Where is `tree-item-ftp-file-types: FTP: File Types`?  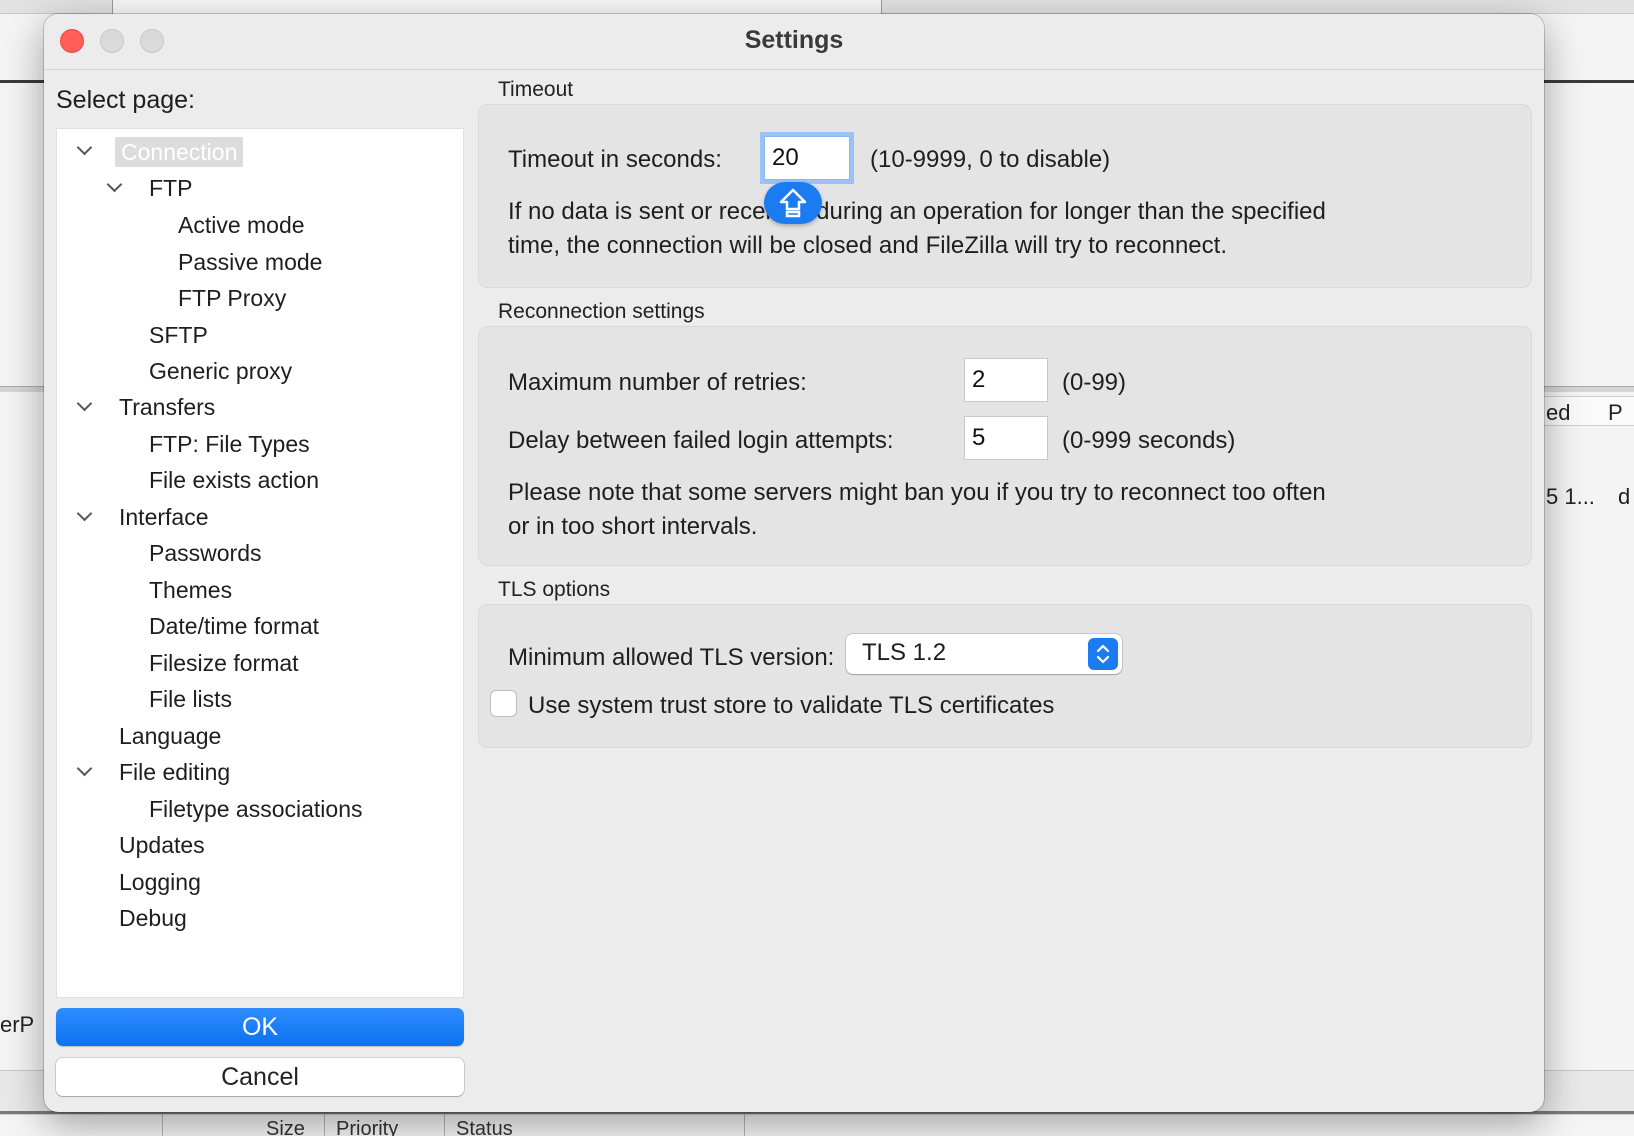
tree-item-ftp-file-types: FTP: File Types is located at coordinates (229, 444).